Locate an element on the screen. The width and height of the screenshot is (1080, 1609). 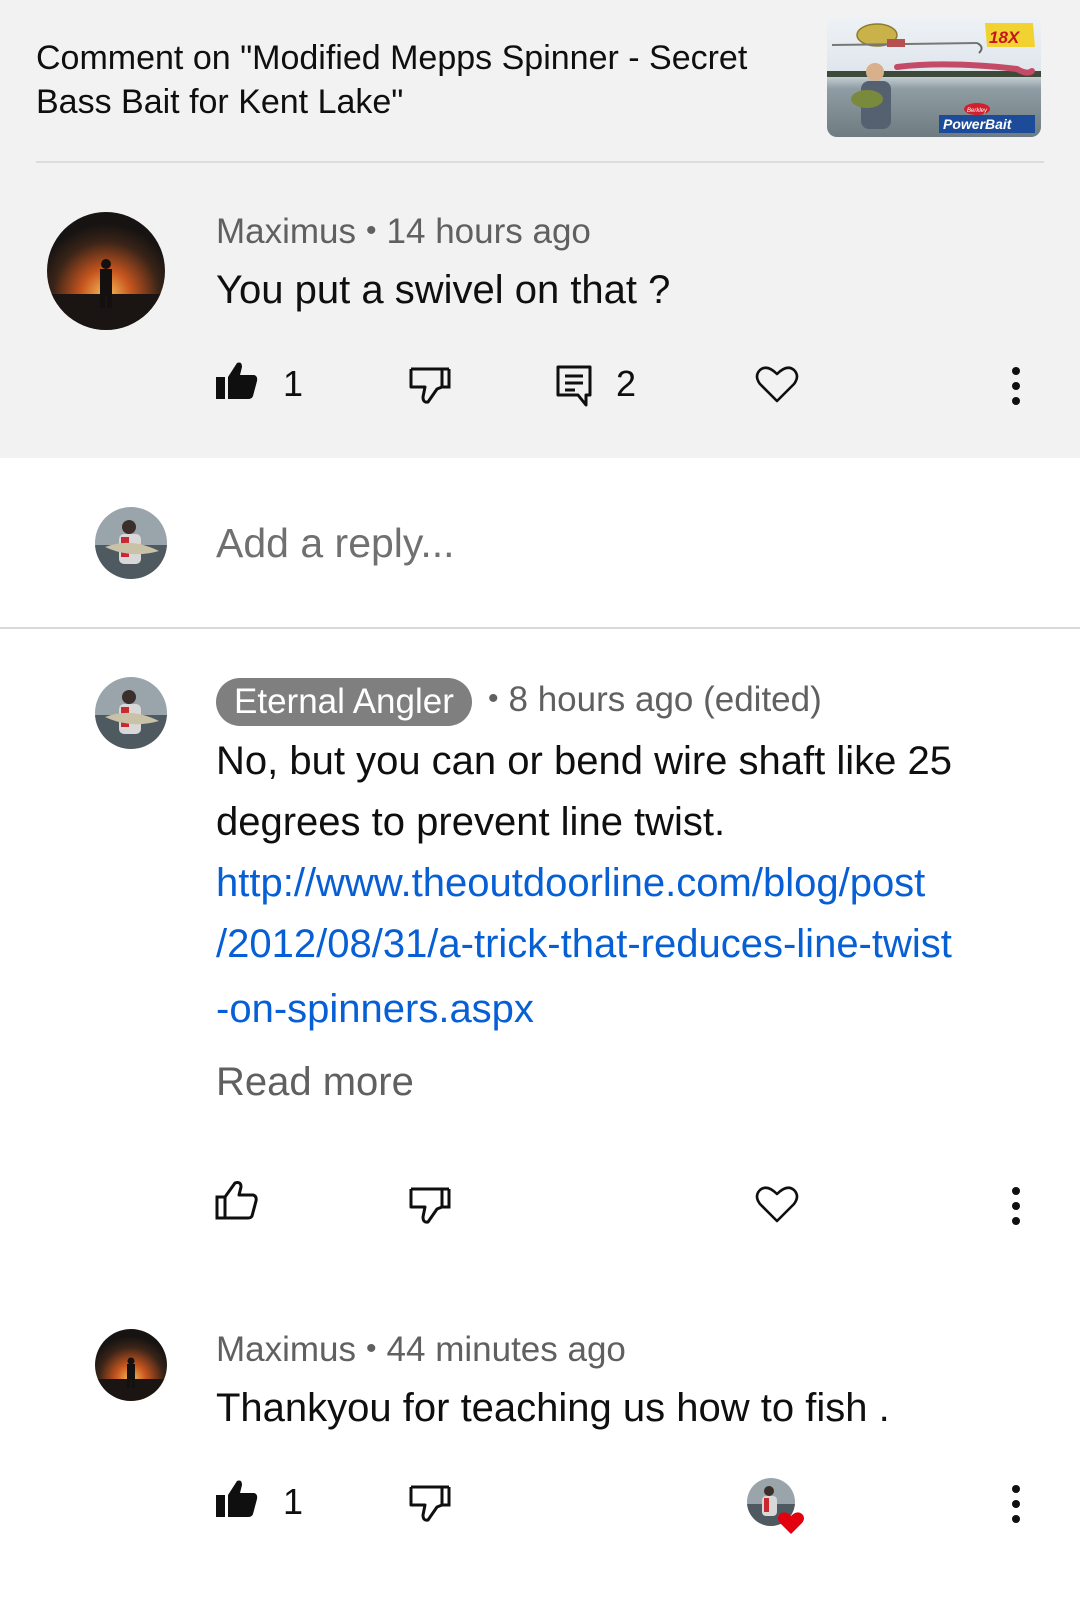
reply-link-line: -on-spinners.aspx is located at coordinates (375, 1009).